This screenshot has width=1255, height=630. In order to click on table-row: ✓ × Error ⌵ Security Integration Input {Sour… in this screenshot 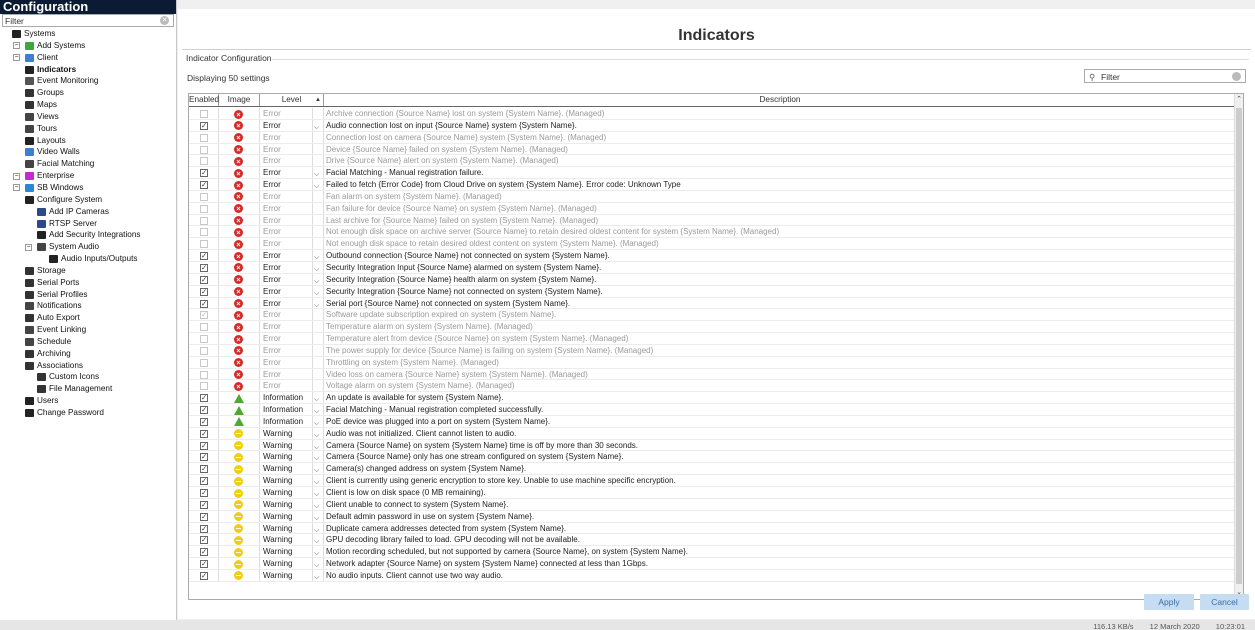, I will do `click(712, 267)`.